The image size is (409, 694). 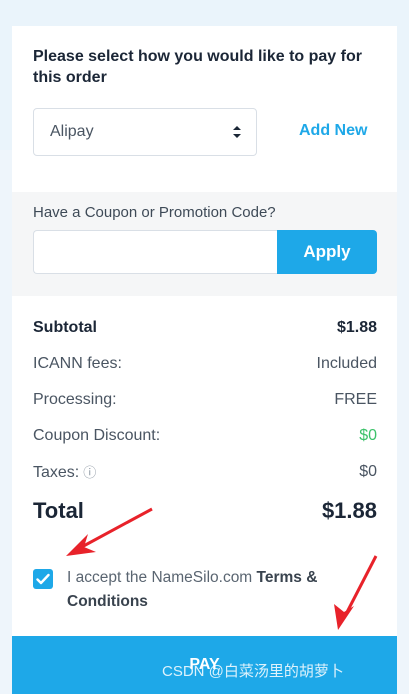 I want to click on taxes-label: Taxes:, so click(x=56, y=472).